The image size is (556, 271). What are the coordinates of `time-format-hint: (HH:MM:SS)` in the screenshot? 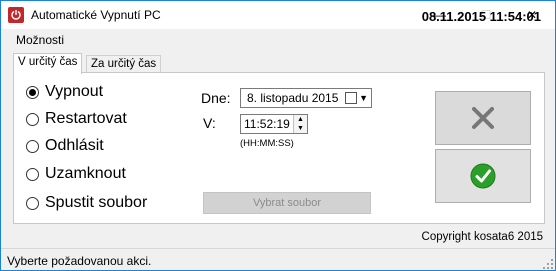 It's located at (267, 143).